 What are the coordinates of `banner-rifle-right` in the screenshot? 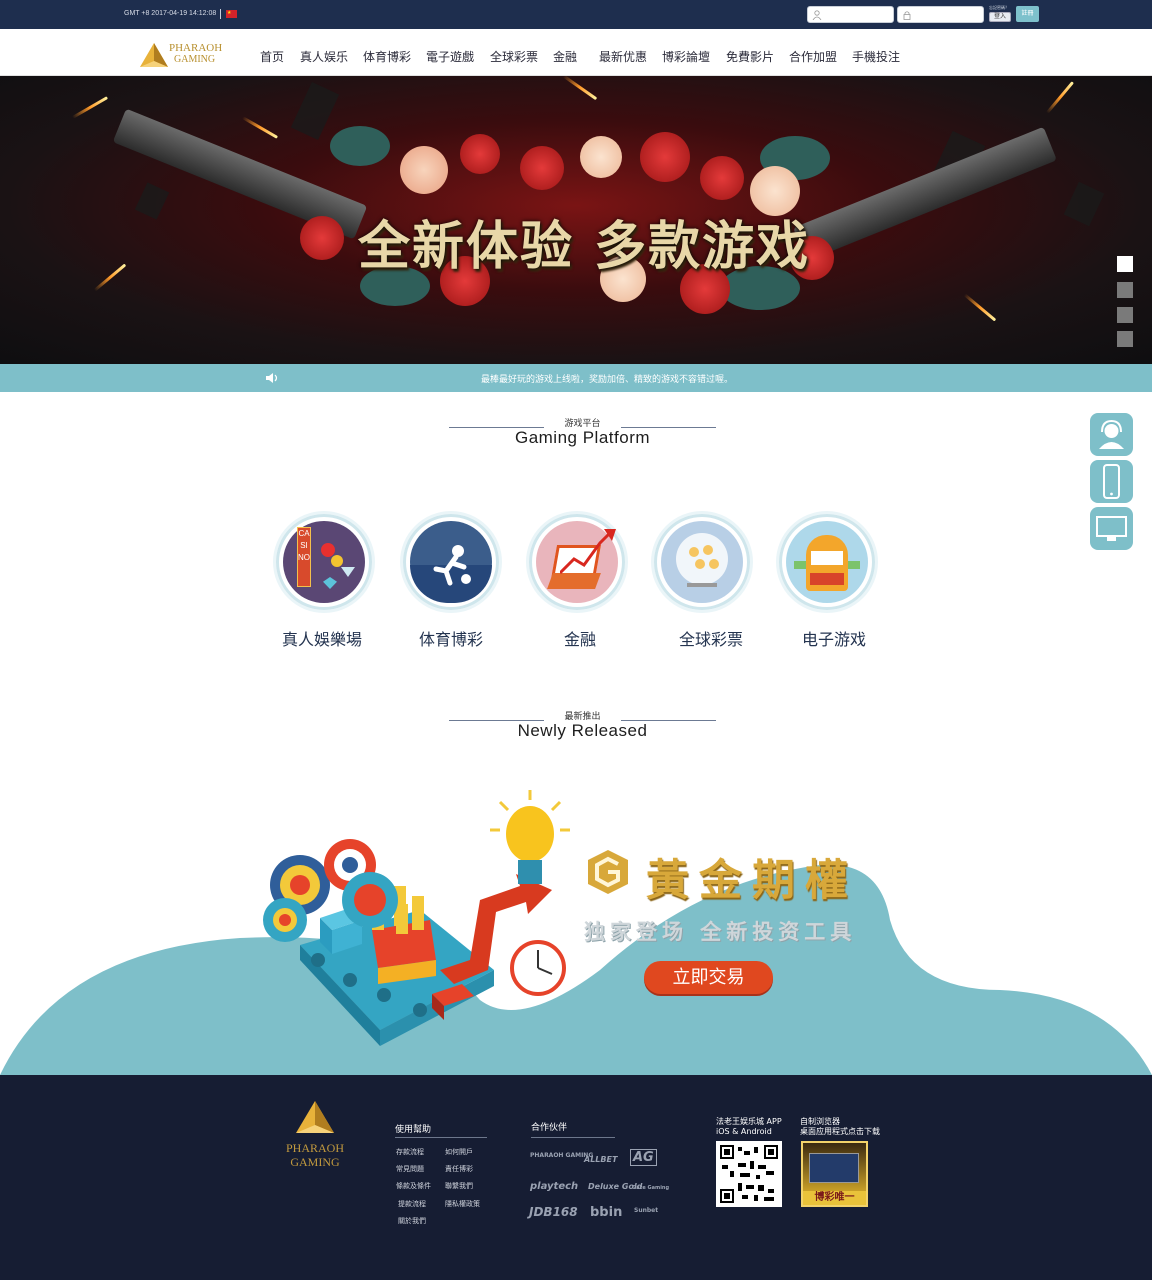 It's located at (925, 194).